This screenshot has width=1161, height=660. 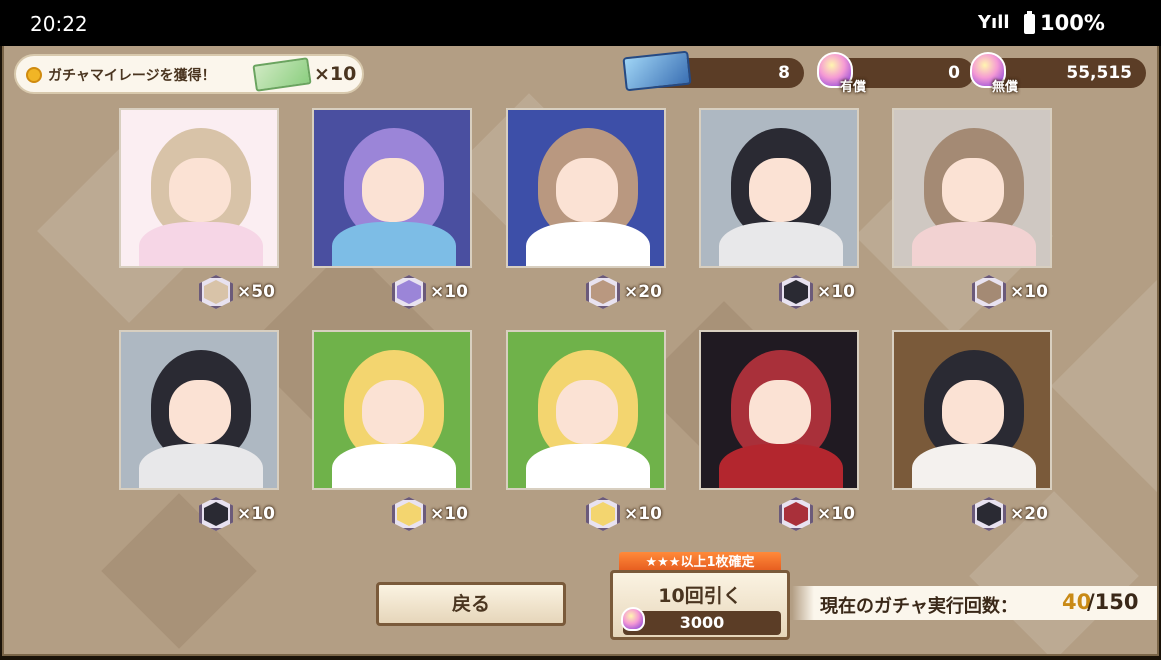 I want to click on mileage-count: ×10, so click(x=335, y=74).